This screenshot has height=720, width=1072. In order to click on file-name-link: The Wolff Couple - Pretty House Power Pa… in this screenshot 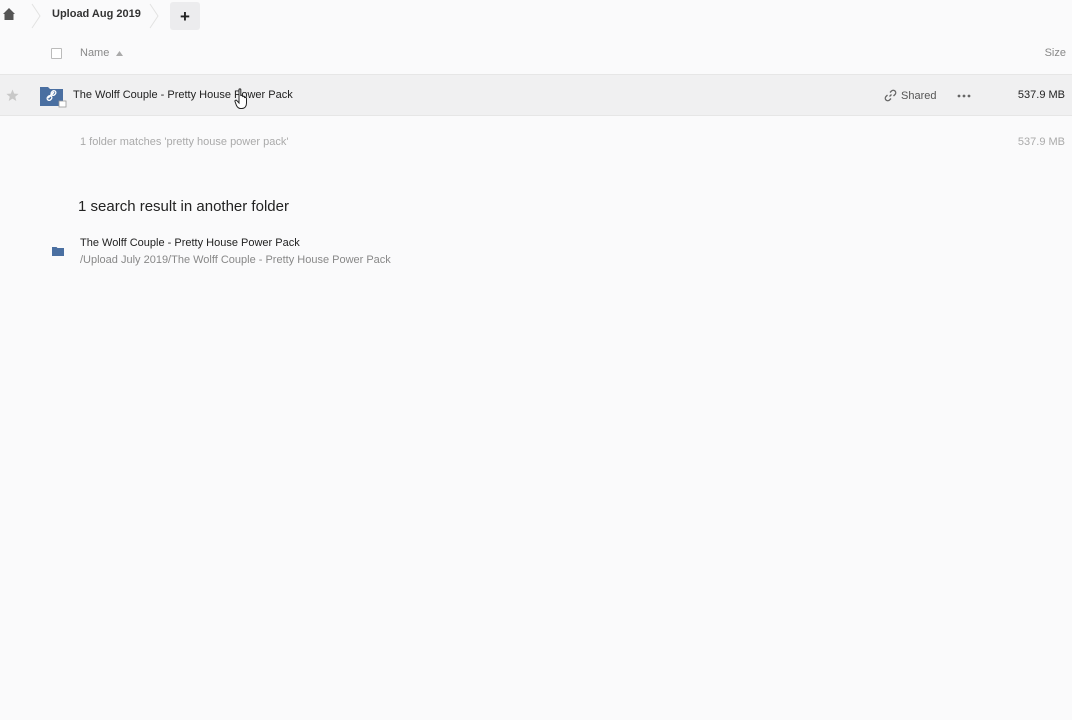, I will do `click(183, 95)`.